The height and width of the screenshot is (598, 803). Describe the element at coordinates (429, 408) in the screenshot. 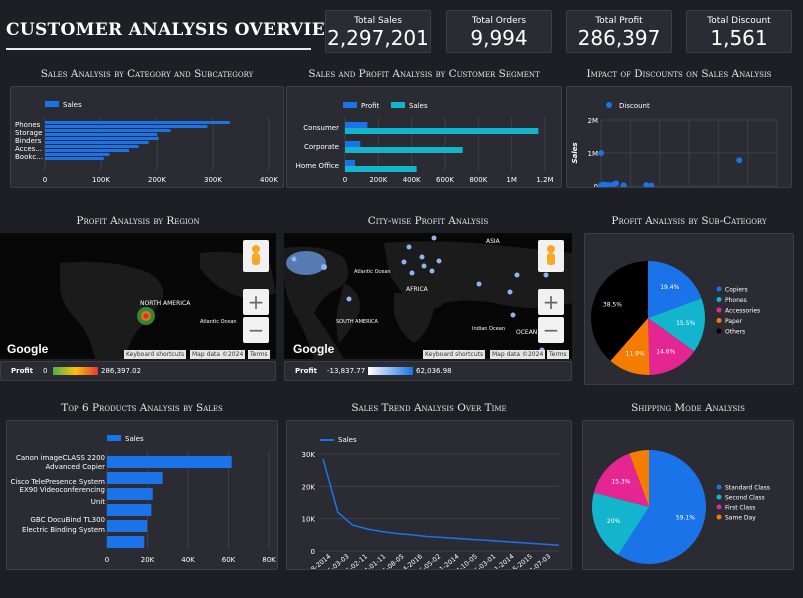

I see `section-title-trend: Sales Trend Analysis Over Time` at that location.